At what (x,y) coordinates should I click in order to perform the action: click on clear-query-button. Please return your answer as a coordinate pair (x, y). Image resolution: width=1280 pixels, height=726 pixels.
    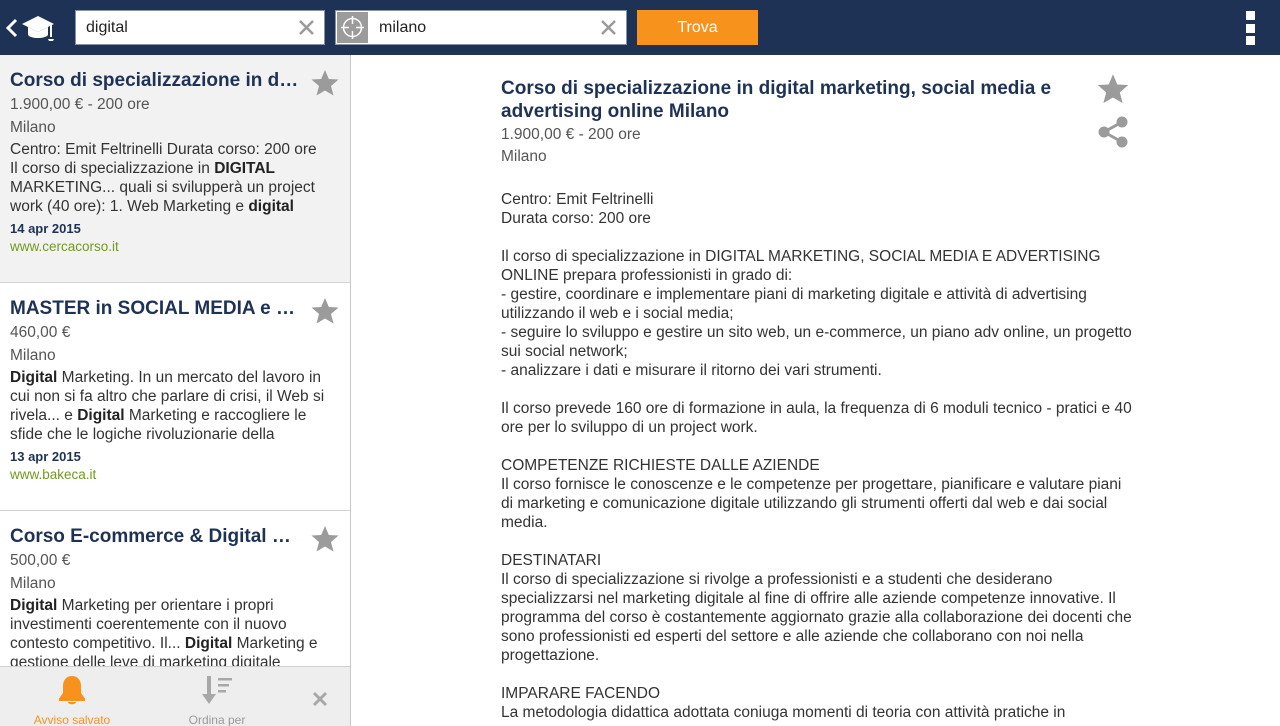
    Looking at the image, I should click on (306, 27).